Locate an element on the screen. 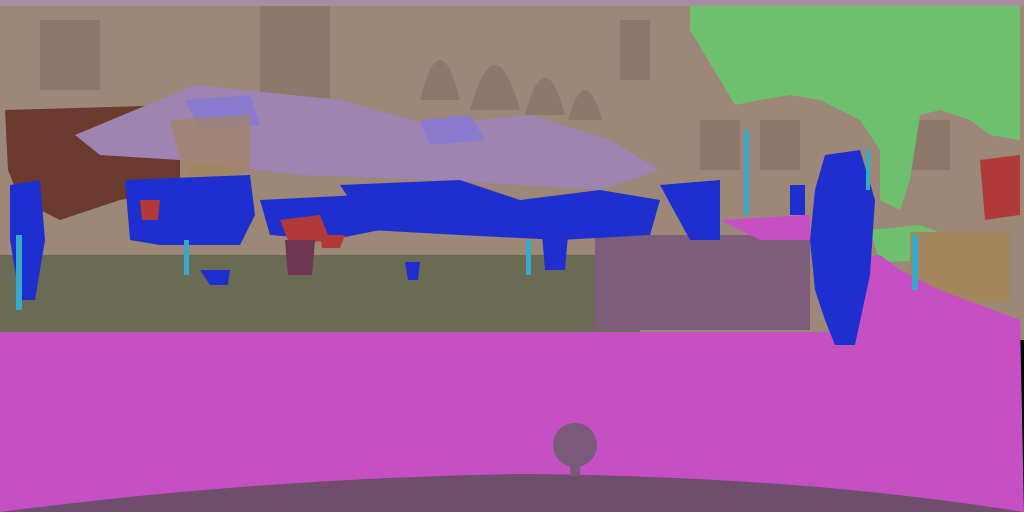 The image size is (1024, 512). terrain-region is located at coordinates (320, 294).